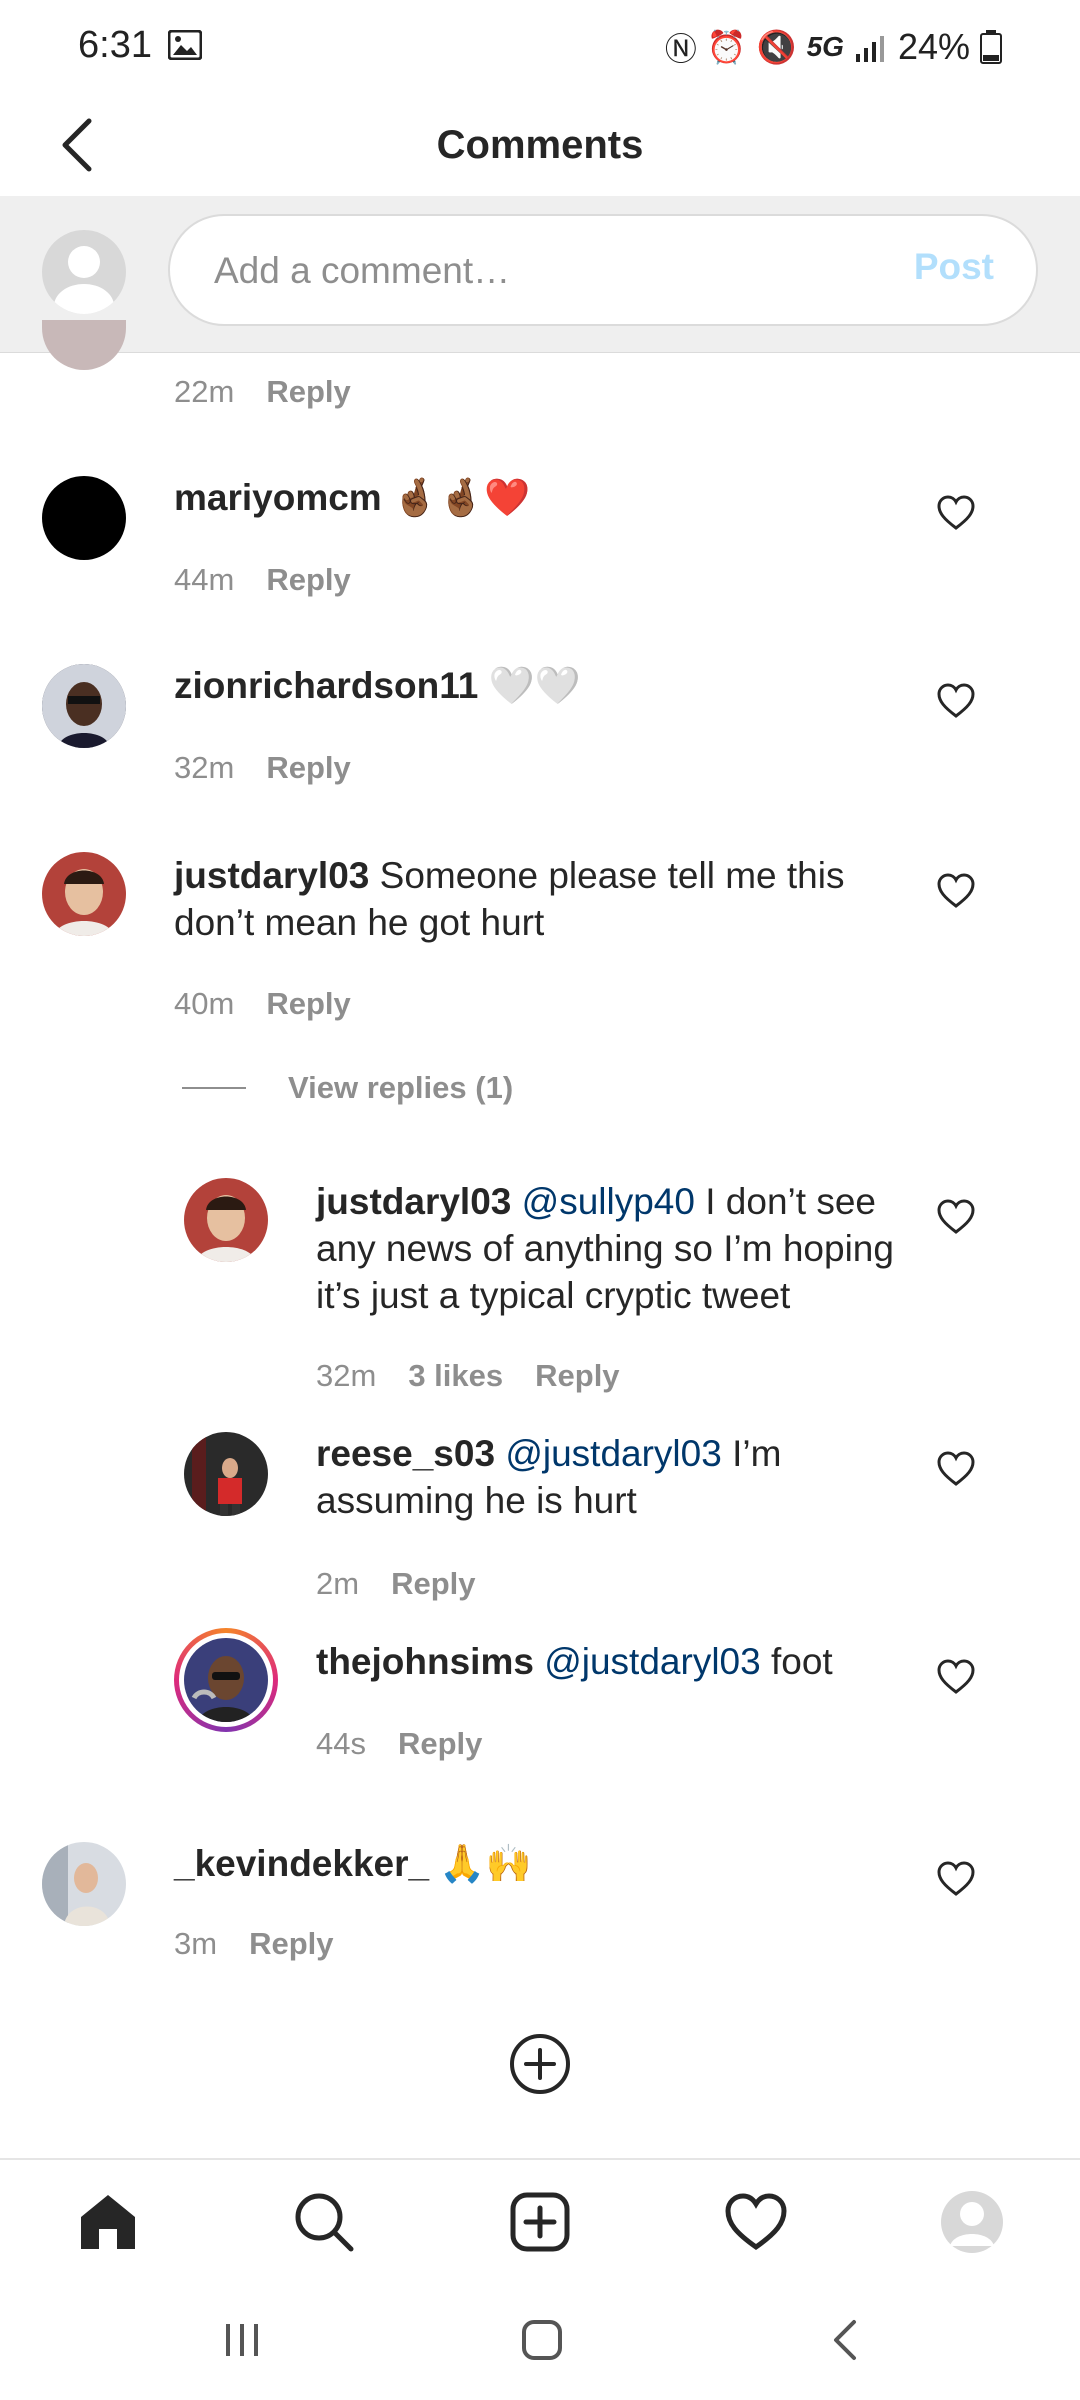 This screenshot has height=2400, width=1080. Describe the element at coordinates (242, 2340) in the screenshot. I see `recent-apps-icon` at that location.